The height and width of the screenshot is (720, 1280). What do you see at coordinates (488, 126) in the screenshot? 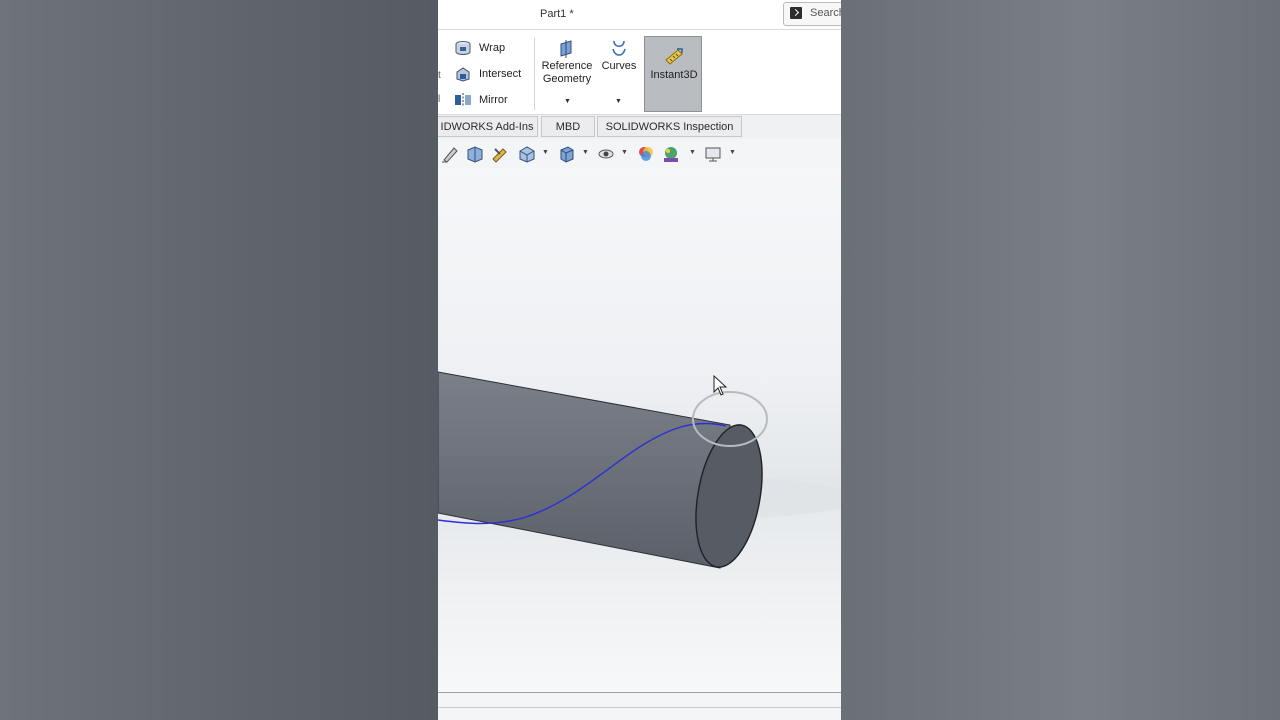
I see `tab-solidworks-add-ins: IDWORKS Add-Ins` at bounding box center [488, 126].